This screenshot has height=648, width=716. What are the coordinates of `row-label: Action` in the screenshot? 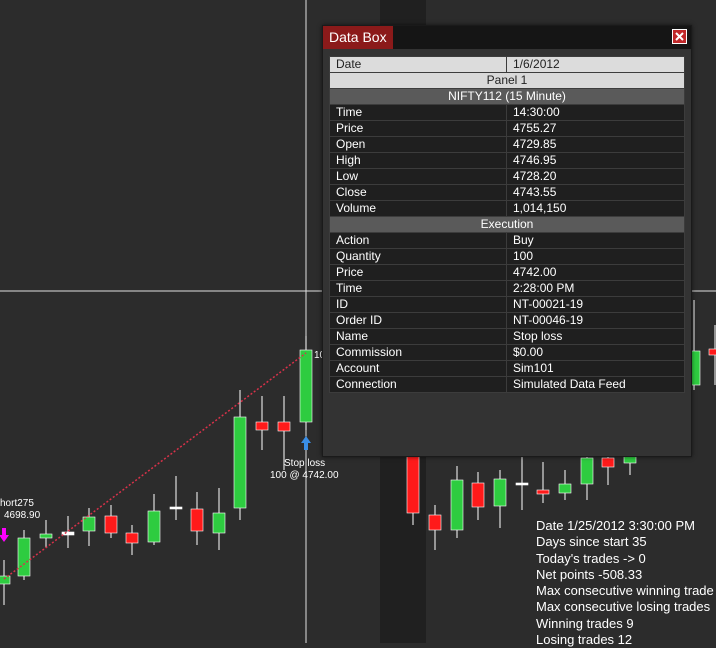 It's located at (418, 240).